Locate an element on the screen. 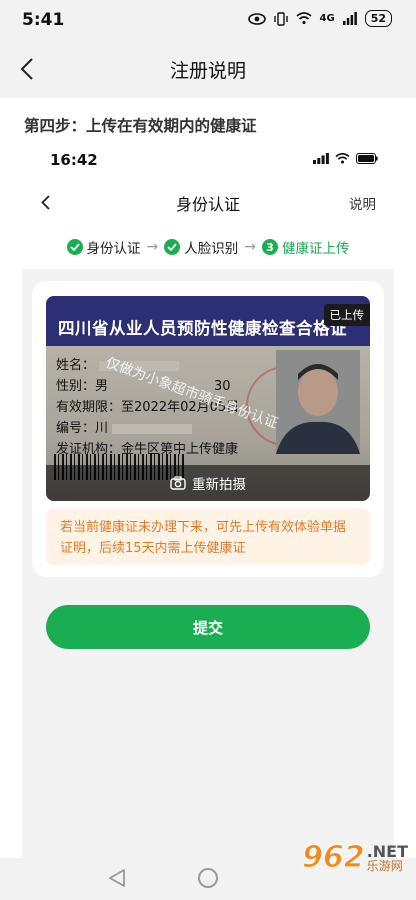 The width and height of the screenshot is (416, 900). battery-indicator: 52 is located at coordinates (378, 18).